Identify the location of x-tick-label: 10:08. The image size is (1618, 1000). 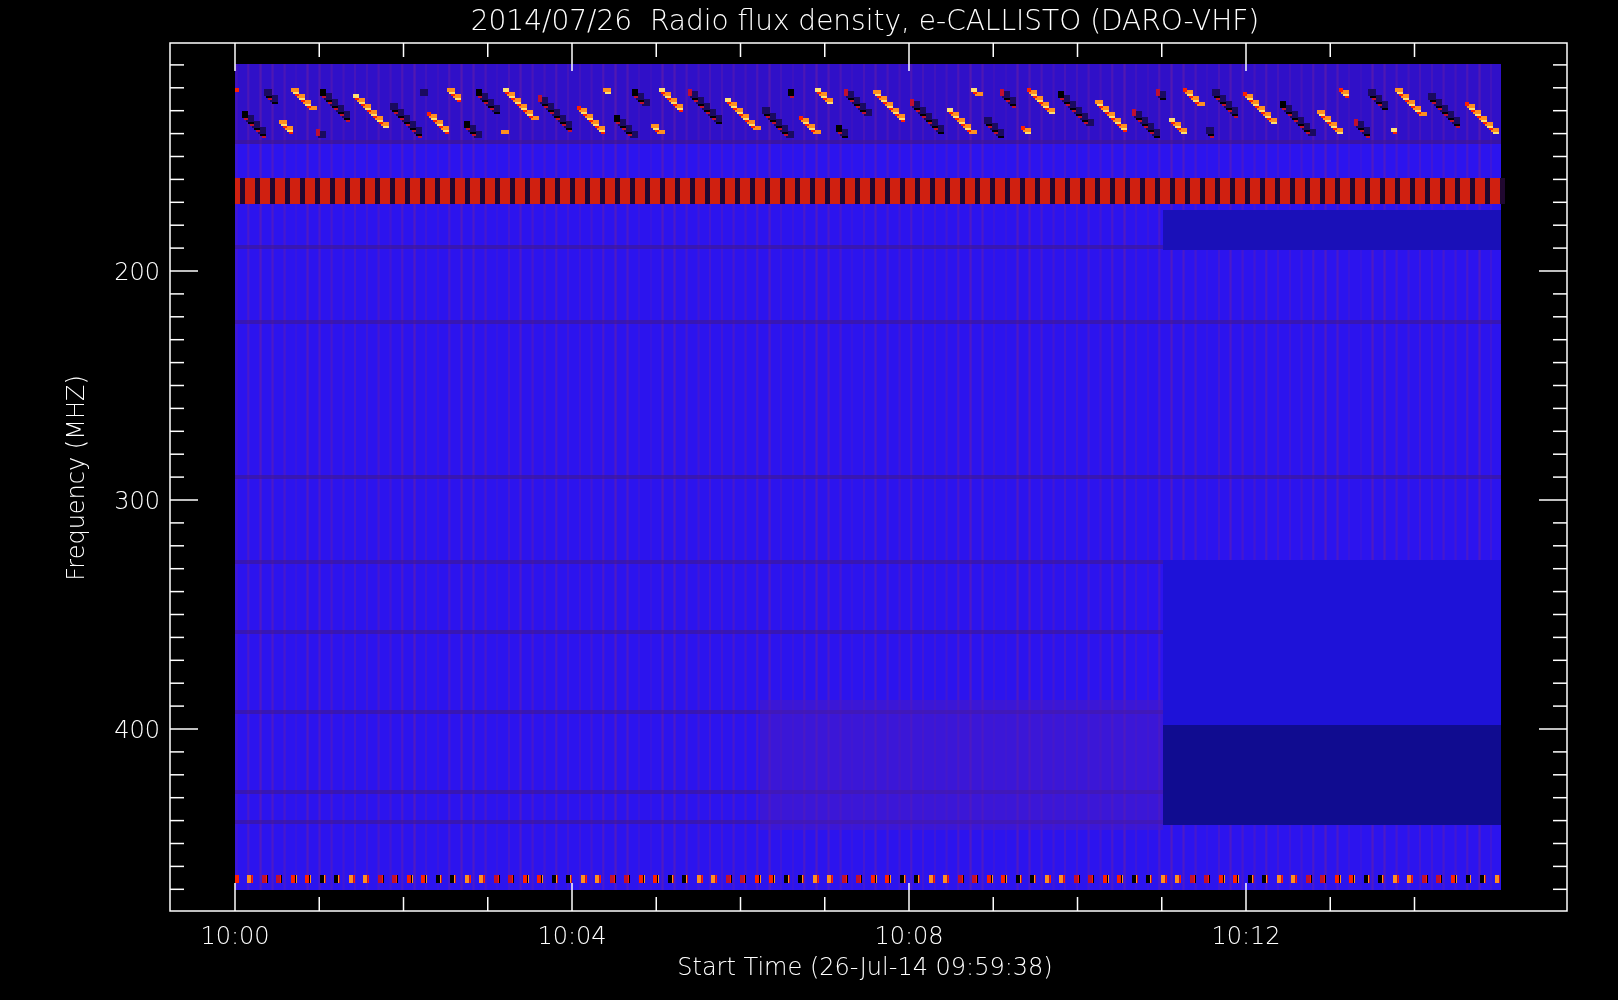
(909, 936).